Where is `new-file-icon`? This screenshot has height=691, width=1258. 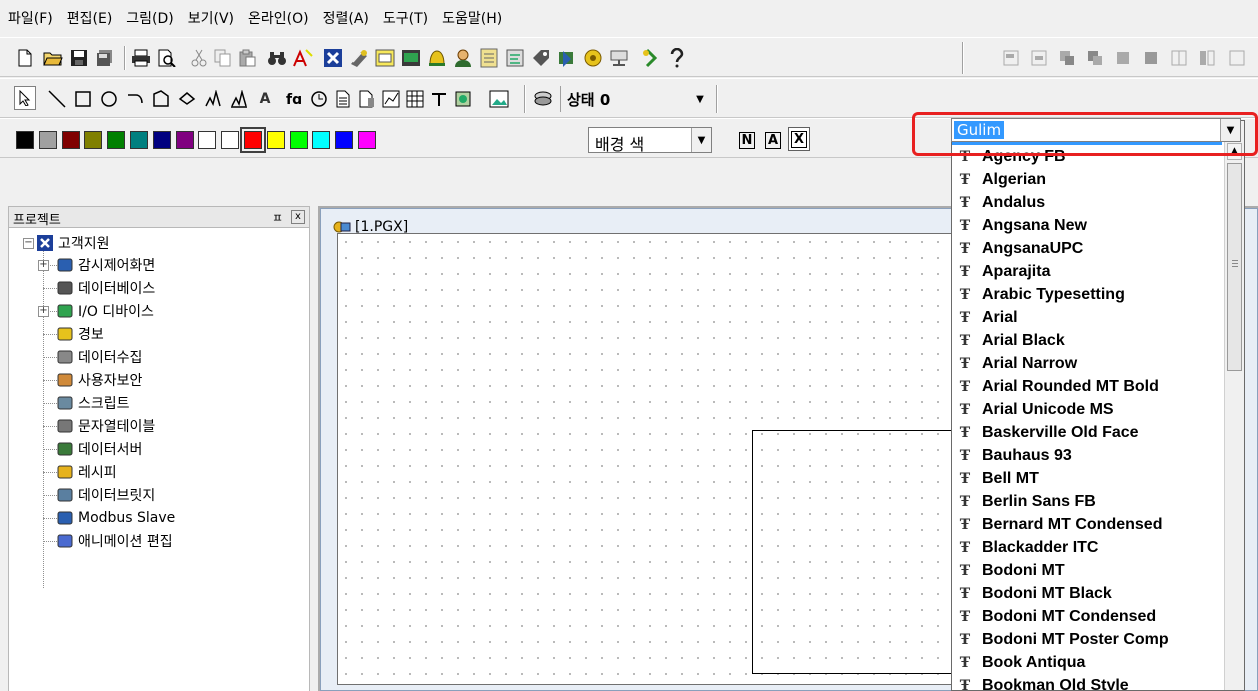
new-file-icon is located at coordinates (25, 58).